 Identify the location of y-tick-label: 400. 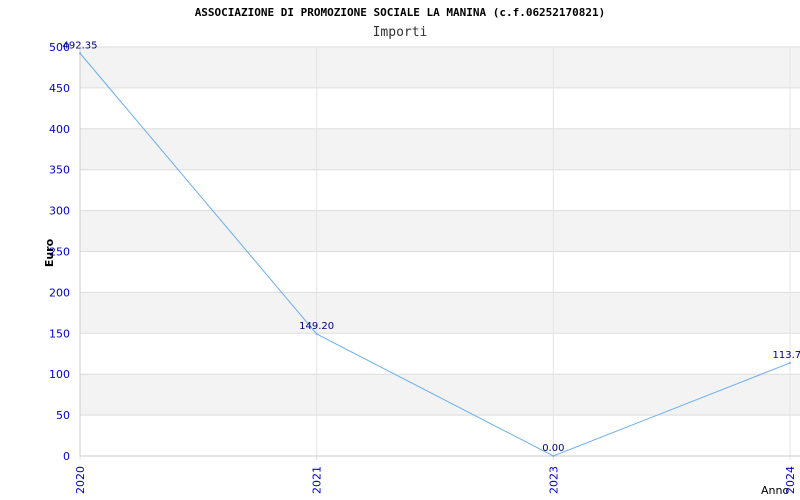
(59, 129).